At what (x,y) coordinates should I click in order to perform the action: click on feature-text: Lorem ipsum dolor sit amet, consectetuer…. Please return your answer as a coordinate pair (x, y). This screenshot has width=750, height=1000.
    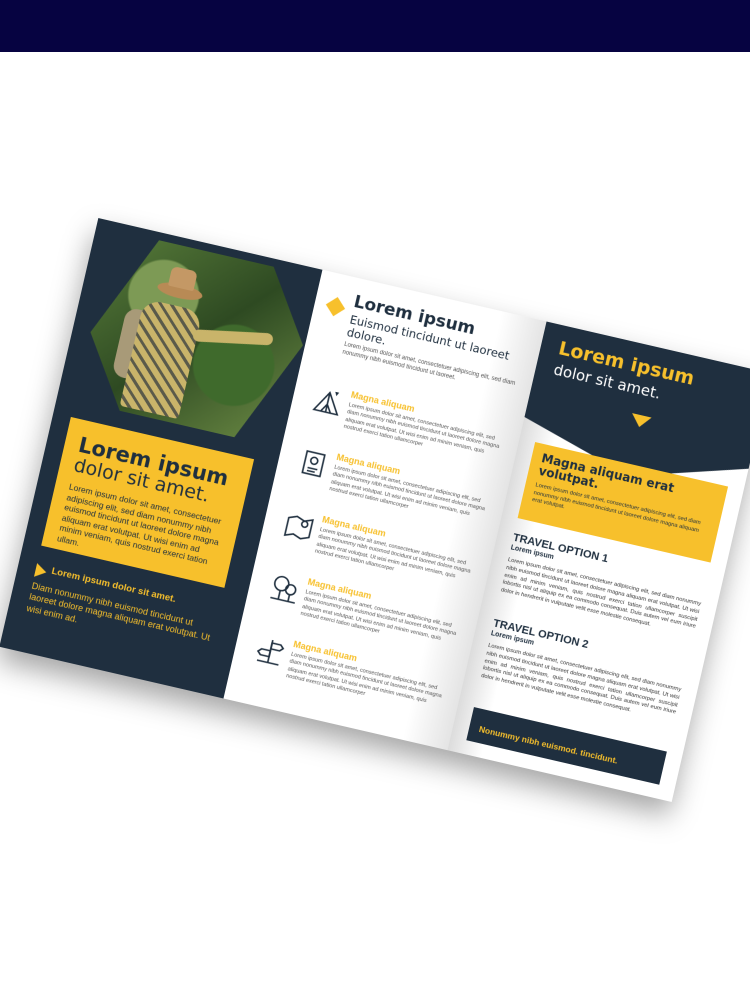
    Looking at the image, I should click on (421, 428).